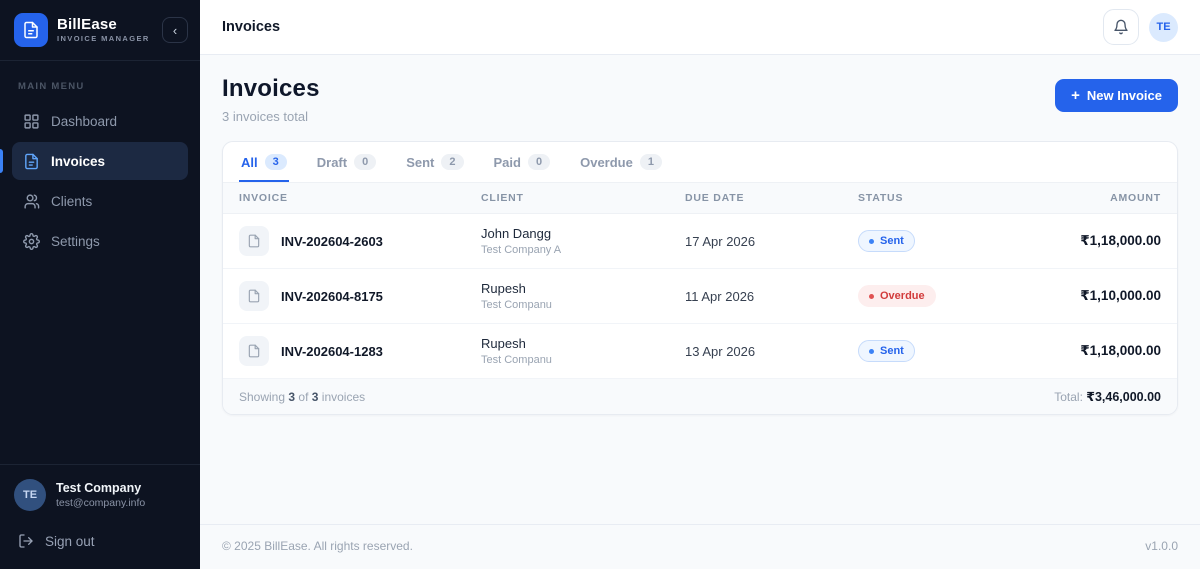  Describe the element at coordinates (715, 198) in the screenshot. I see `column-header-due-date: DUE DATE` at that location.